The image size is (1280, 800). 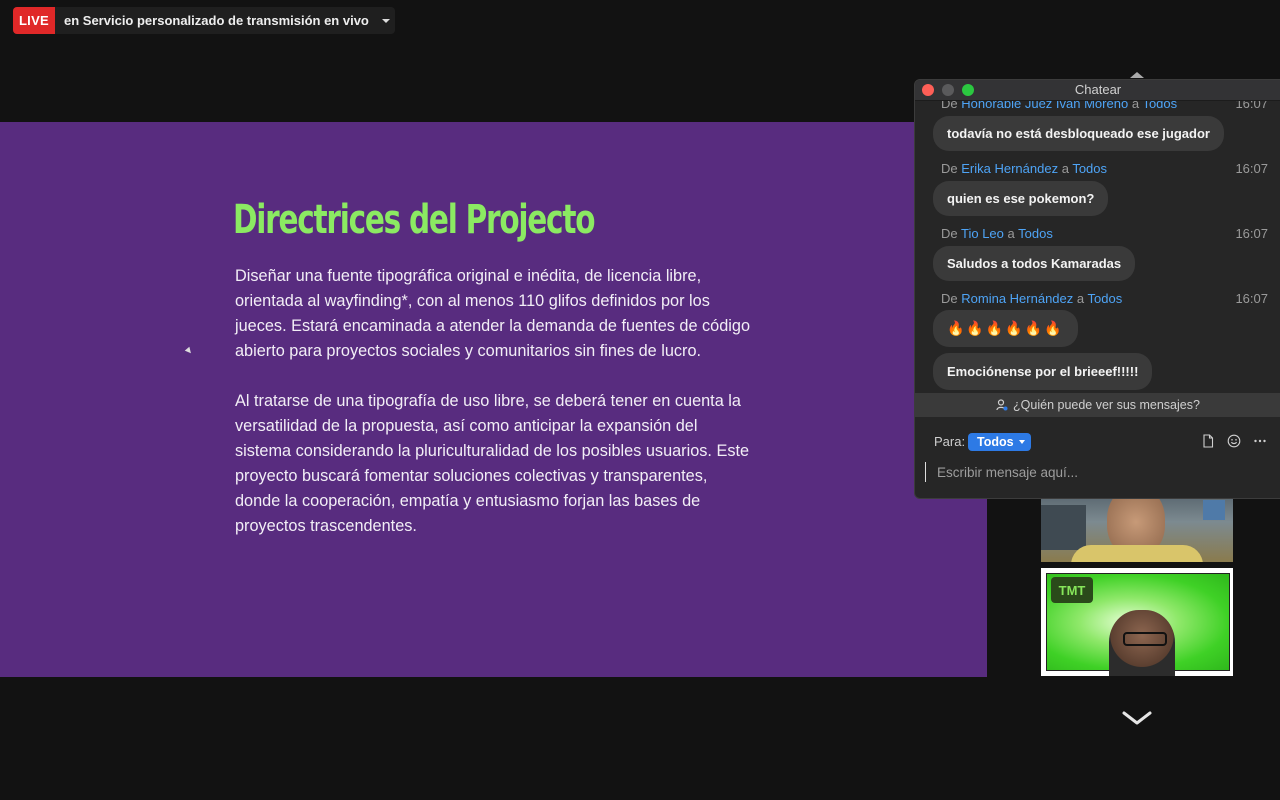 I want to click on more-icon, so click(x=1260, y=441).